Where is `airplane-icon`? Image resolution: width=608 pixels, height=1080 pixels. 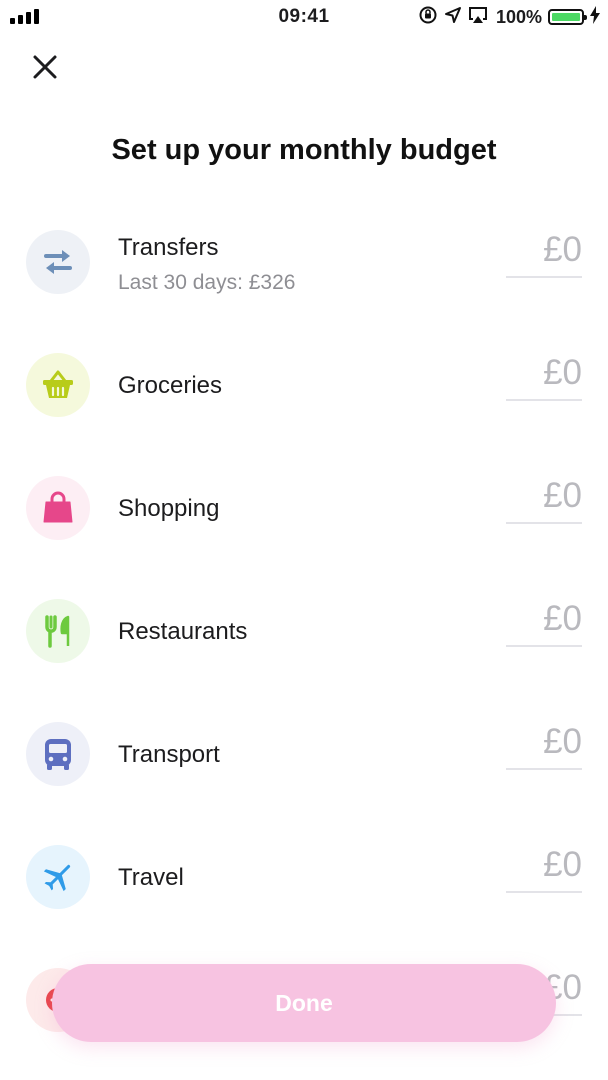 airplane-icon is located at coordinates (57, 878).